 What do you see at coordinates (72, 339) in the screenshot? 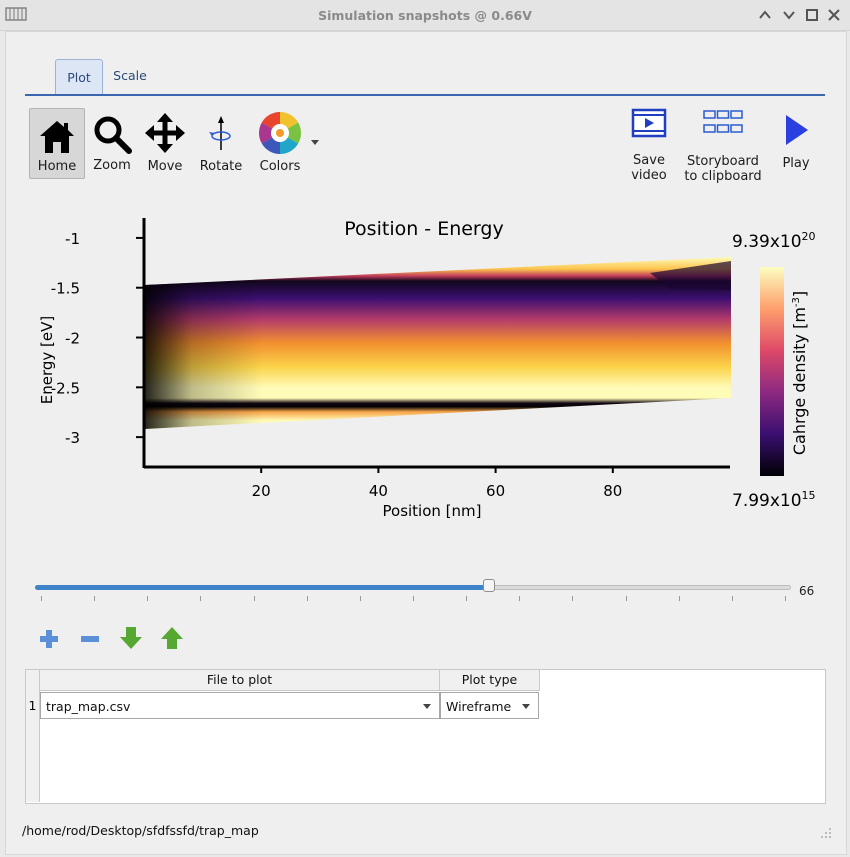
I see `y-tick-label: -2` at bounding box center [72, 339].